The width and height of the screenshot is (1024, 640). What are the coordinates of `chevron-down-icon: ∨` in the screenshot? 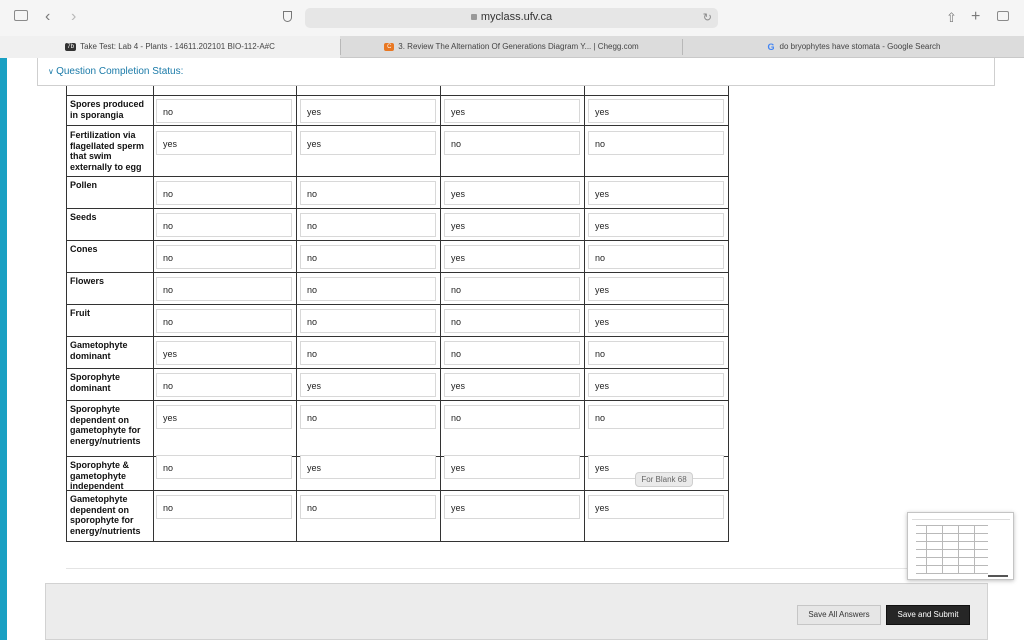 It's located at (52, 71).